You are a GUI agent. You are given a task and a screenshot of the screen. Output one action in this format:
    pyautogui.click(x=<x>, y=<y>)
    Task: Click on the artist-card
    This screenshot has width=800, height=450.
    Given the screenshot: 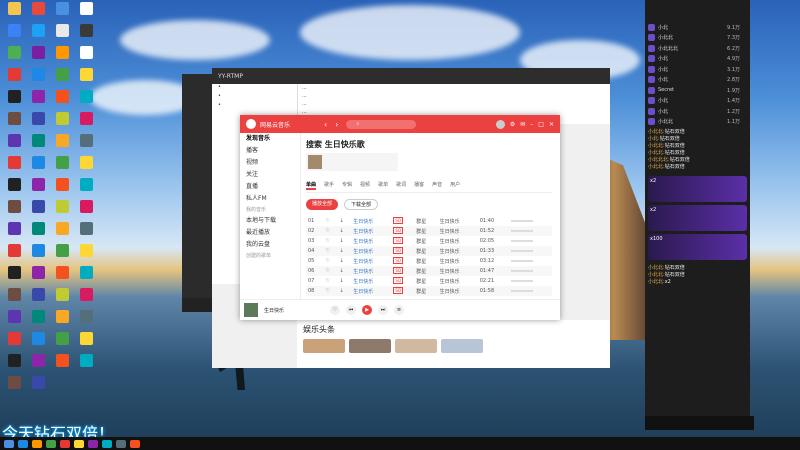 What is the action you would take?
    pyautogui.click(x=352, y=162)
    